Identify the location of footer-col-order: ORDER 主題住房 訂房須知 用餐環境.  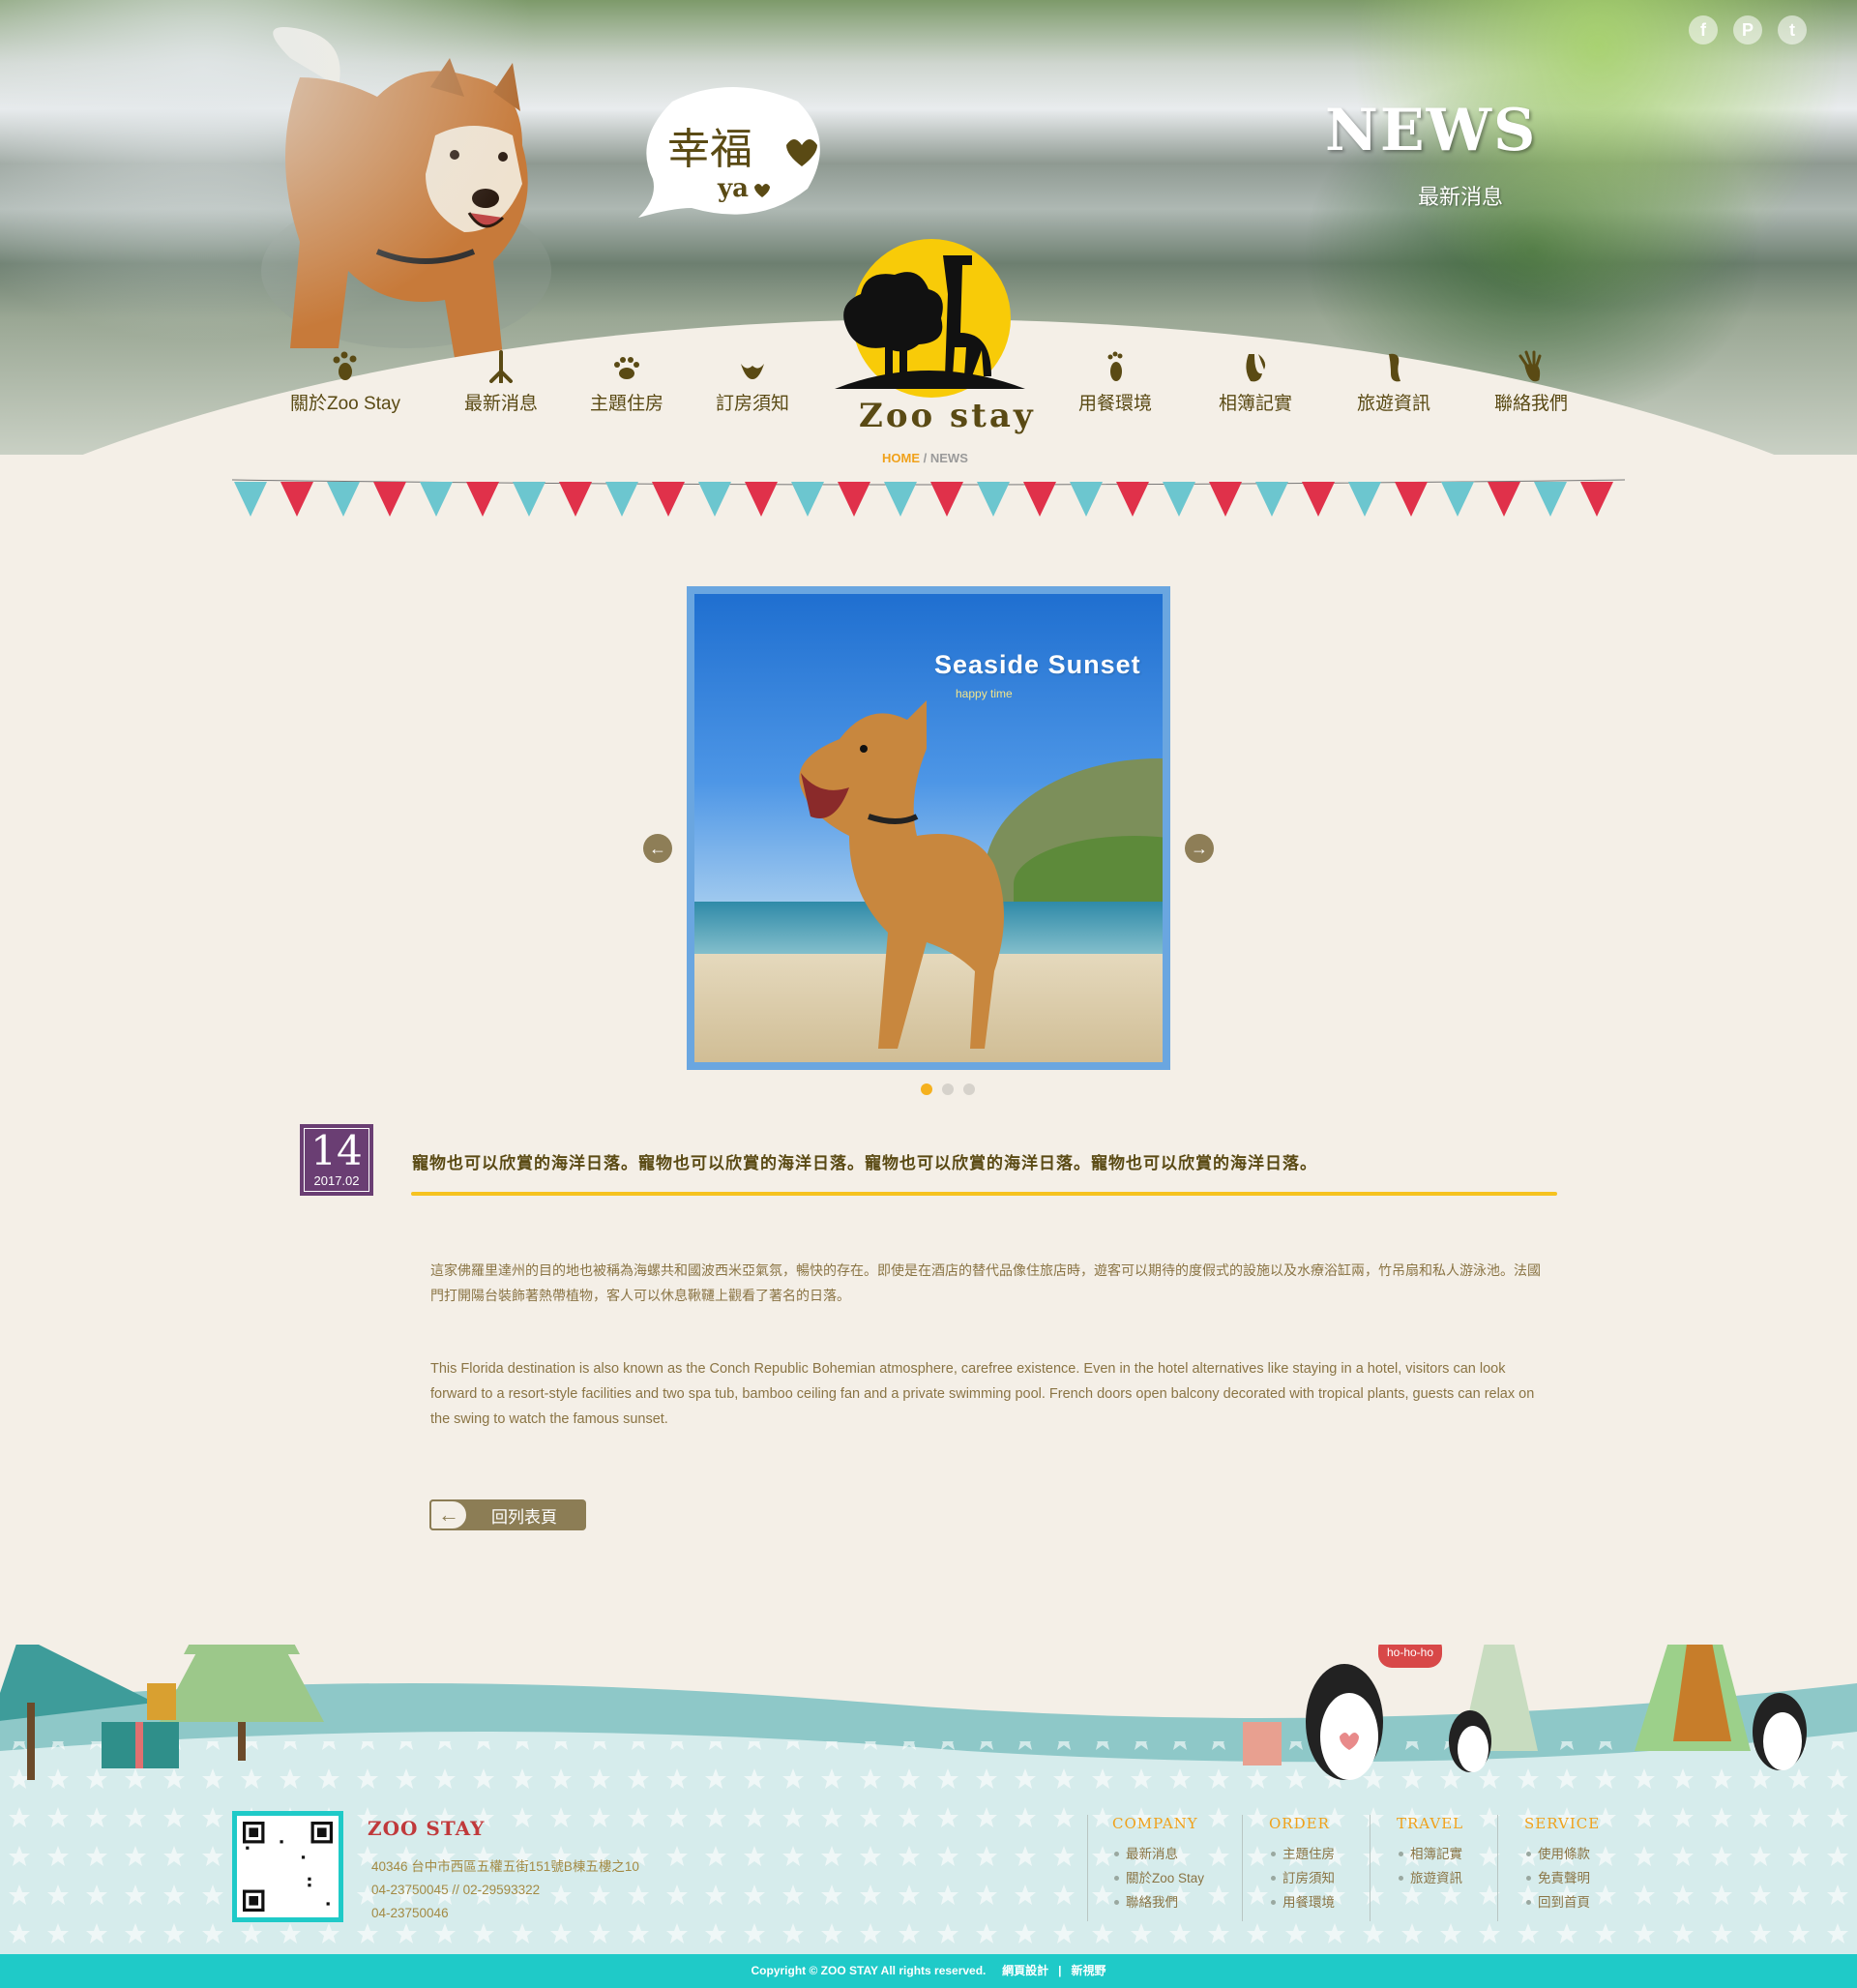
(1302, 1864).